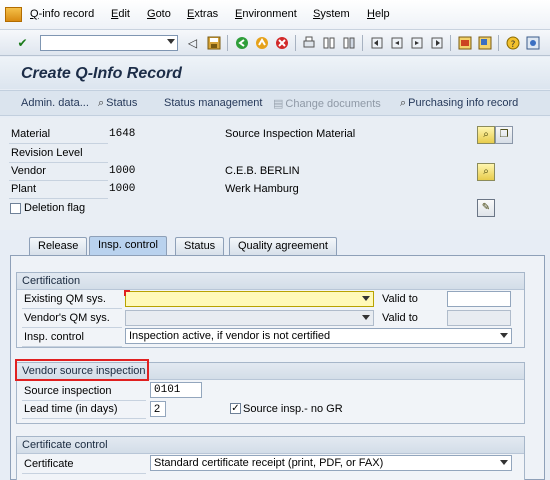 Image resolution: width=550 pixels, height=480 pixels. I want to click on next-page-icon, so click(416, 42).